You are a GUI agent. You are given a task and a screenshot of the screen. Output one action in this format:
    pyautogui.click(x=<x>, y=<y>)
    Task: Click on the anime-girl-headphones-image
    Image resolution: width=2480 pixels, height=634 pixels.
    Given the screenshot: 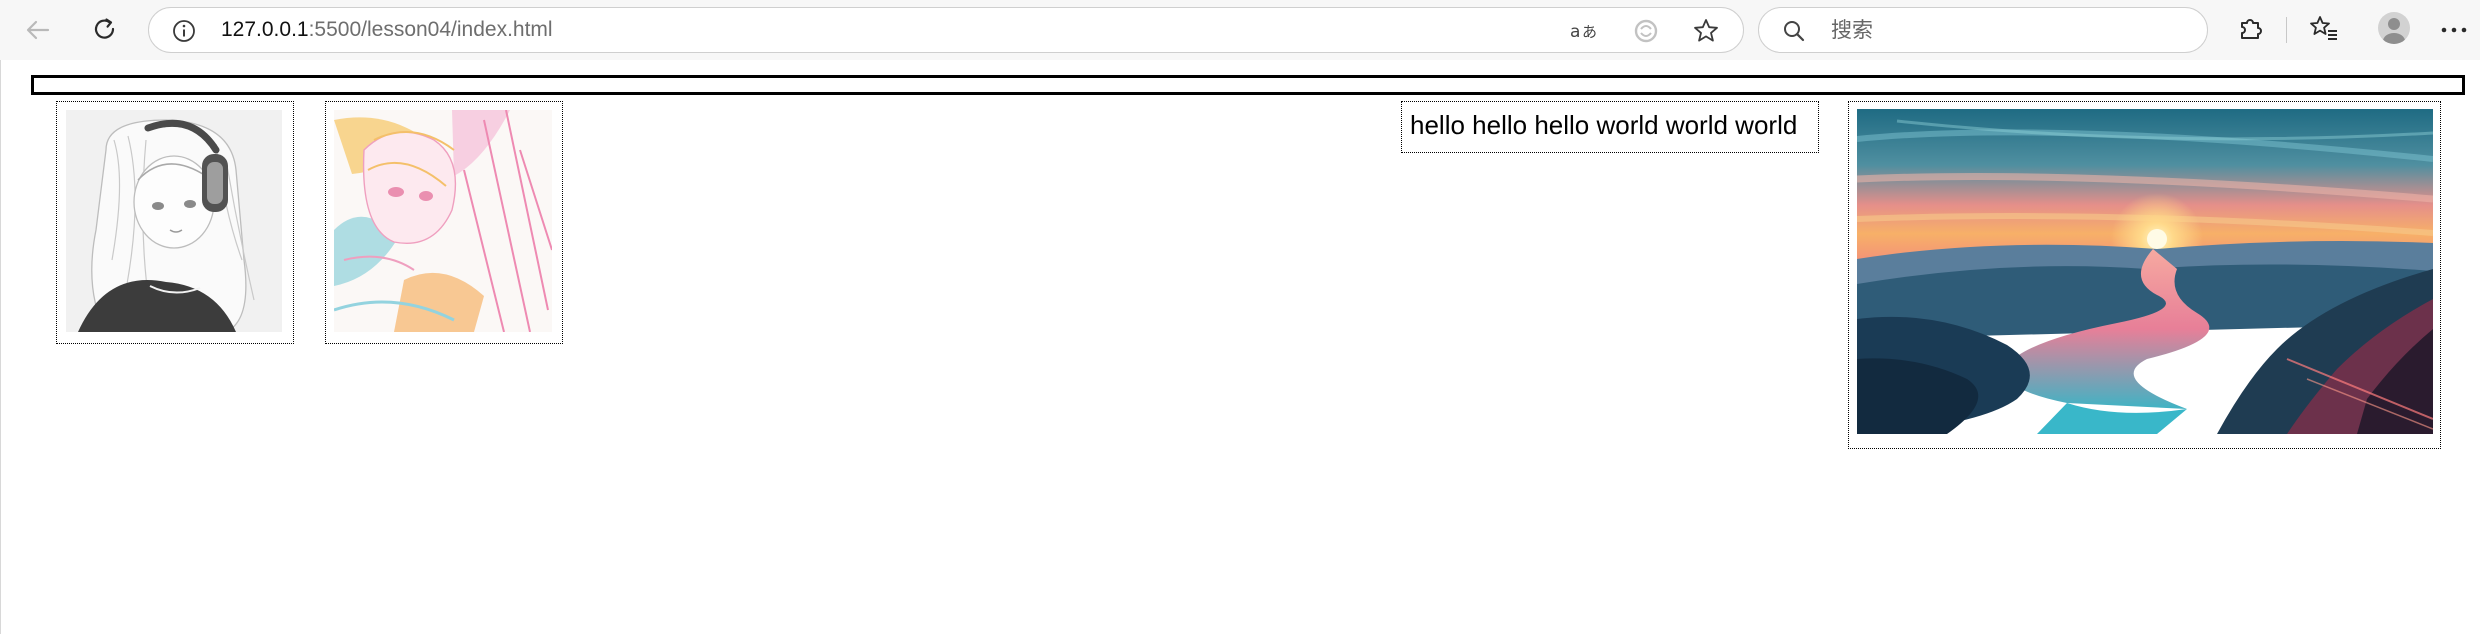 What is the action you would take?
    pyautogui.click(x=174, y=221)
    